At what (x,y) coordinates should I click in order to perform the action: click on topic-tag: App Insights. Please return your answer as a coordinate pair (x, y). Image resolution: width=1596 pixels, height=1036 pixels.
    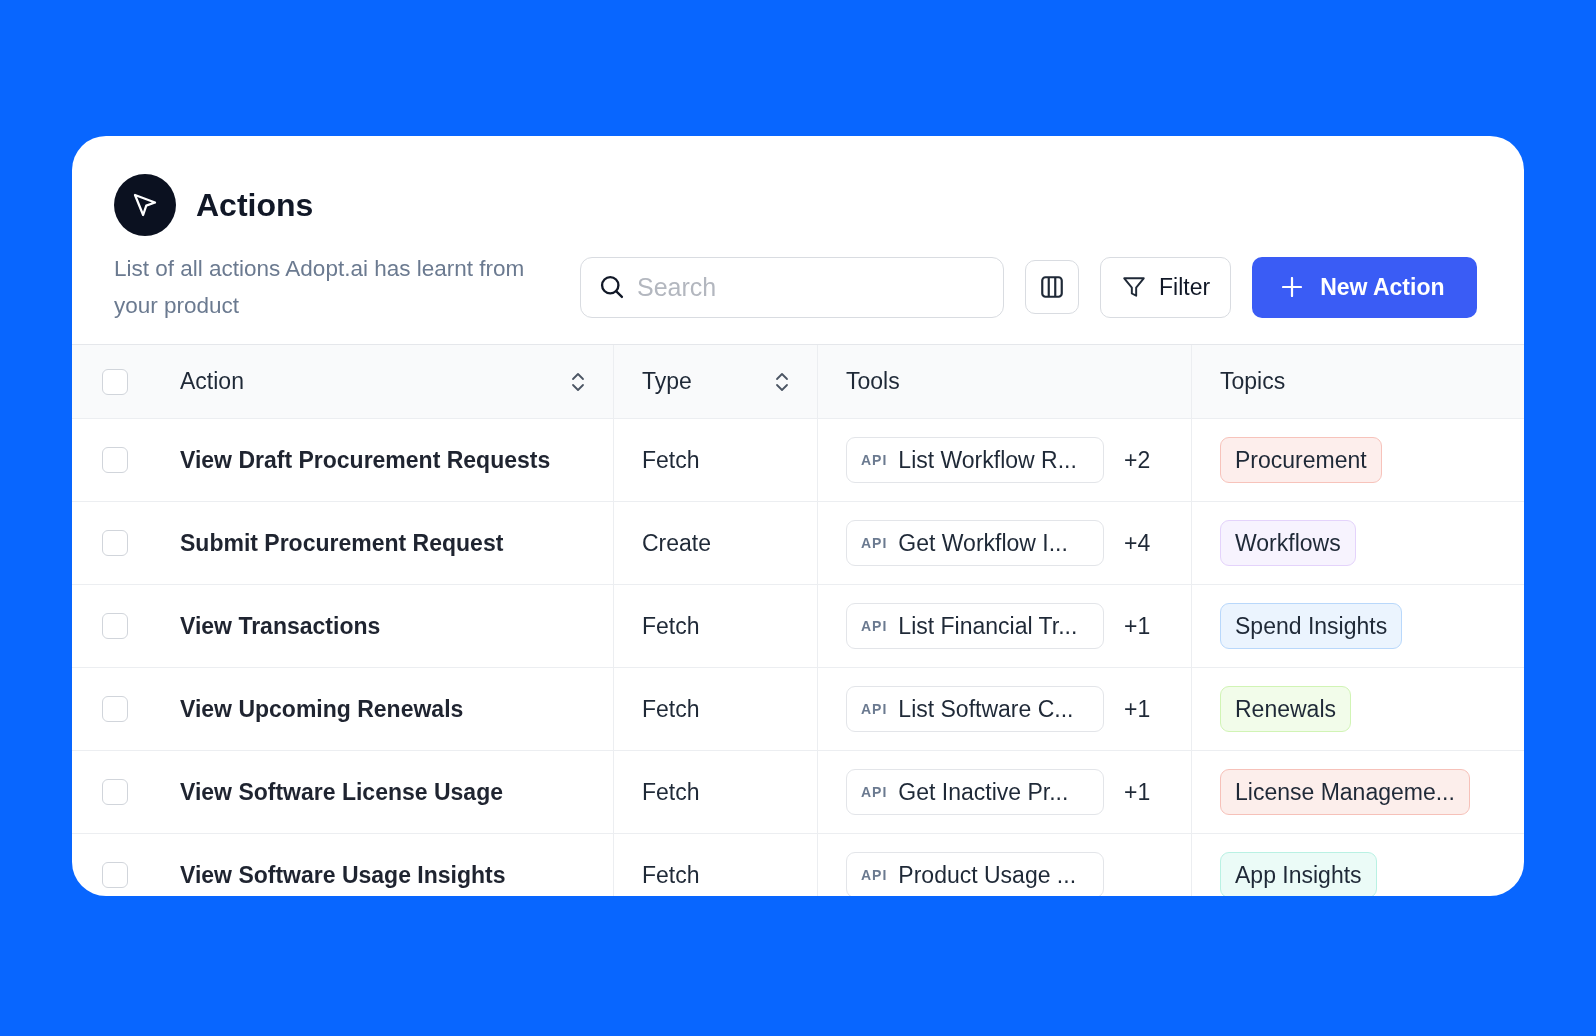
    Looking at the image, I should click on (1298, 874).